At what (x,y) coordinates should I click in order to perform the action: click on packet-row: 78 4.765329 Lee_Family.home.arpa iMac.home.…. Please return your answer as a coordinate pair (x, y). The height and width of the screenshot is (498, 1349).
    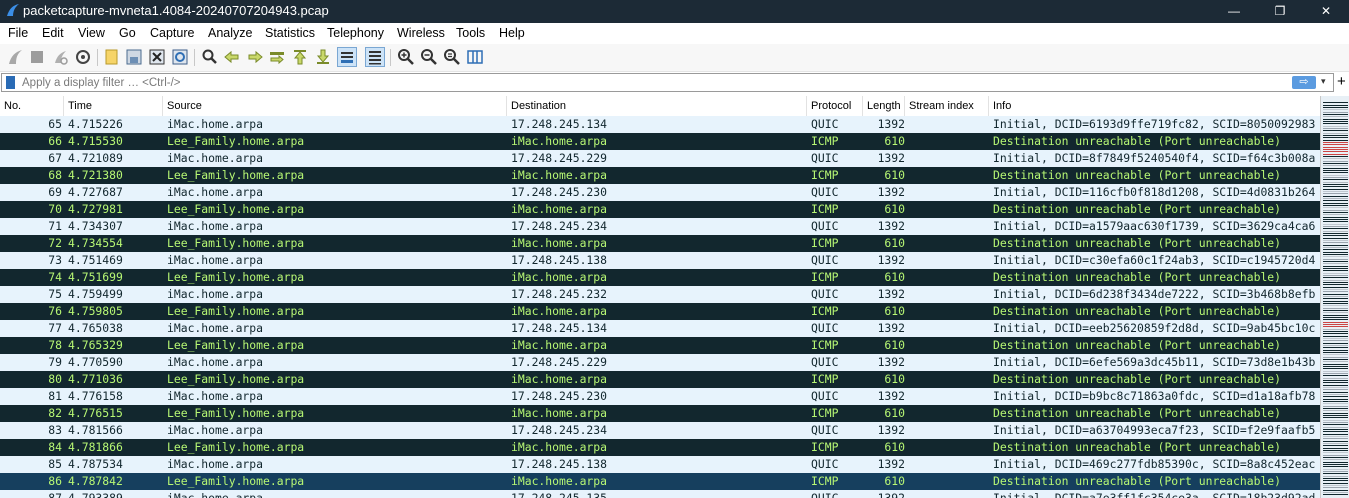
    Looking at the image, I should click on (660, 345).